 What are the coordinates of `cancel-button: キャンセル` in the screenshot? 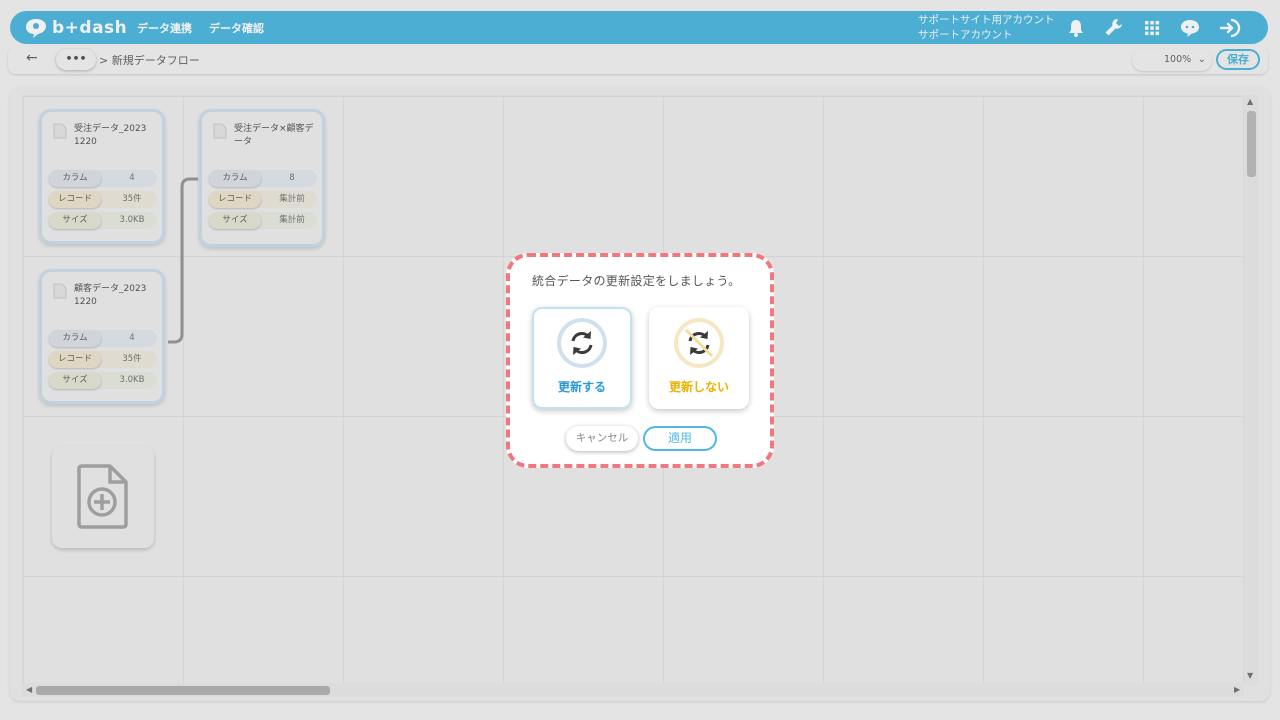 It's located at (602, 438).